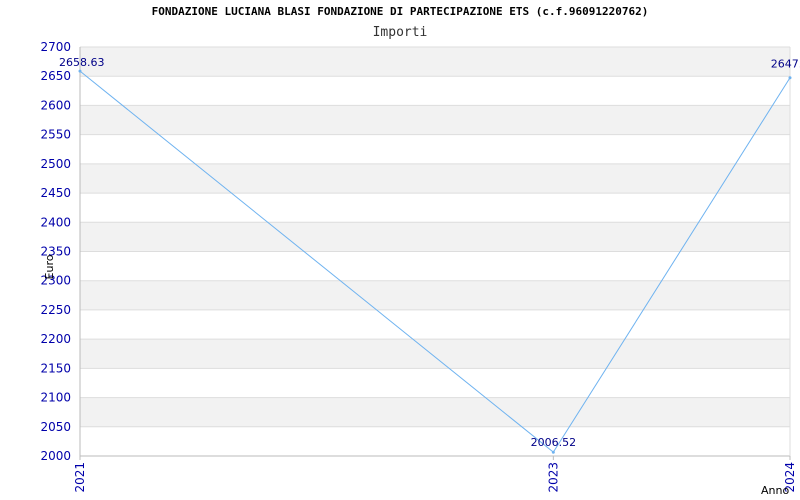 Image resolution: width=800 pixels, height=500 pixels. Describe the element at coordinates (82, 62) in the screenshot. I see `data-label: 2658.63` at that location.